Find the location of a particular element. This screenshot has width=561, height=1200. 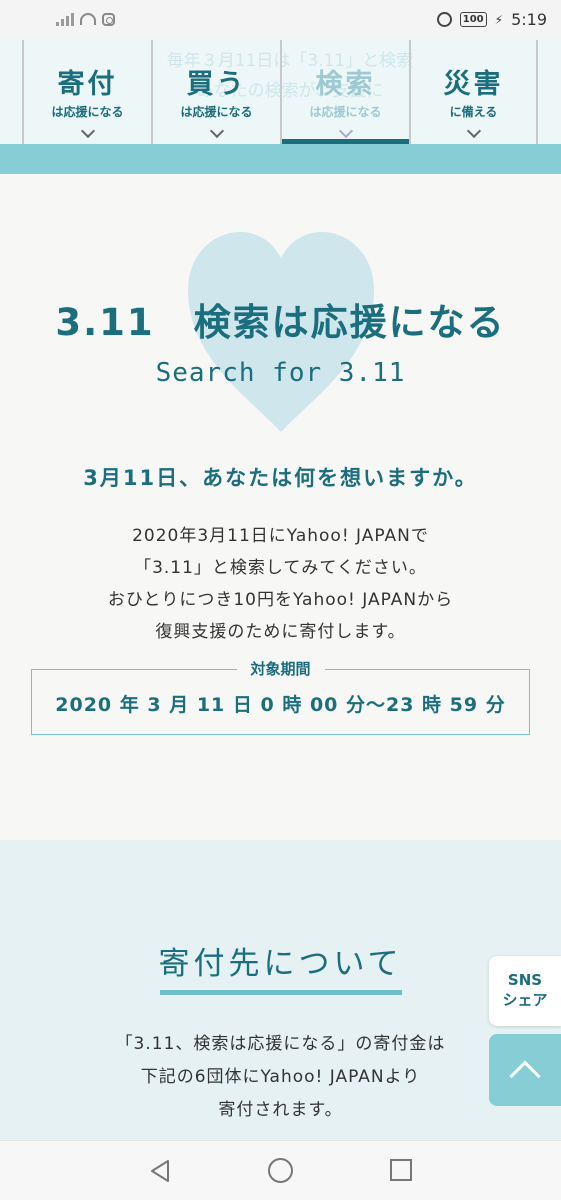

donation-title: 寄付先について is located at coordinates (280, 964).